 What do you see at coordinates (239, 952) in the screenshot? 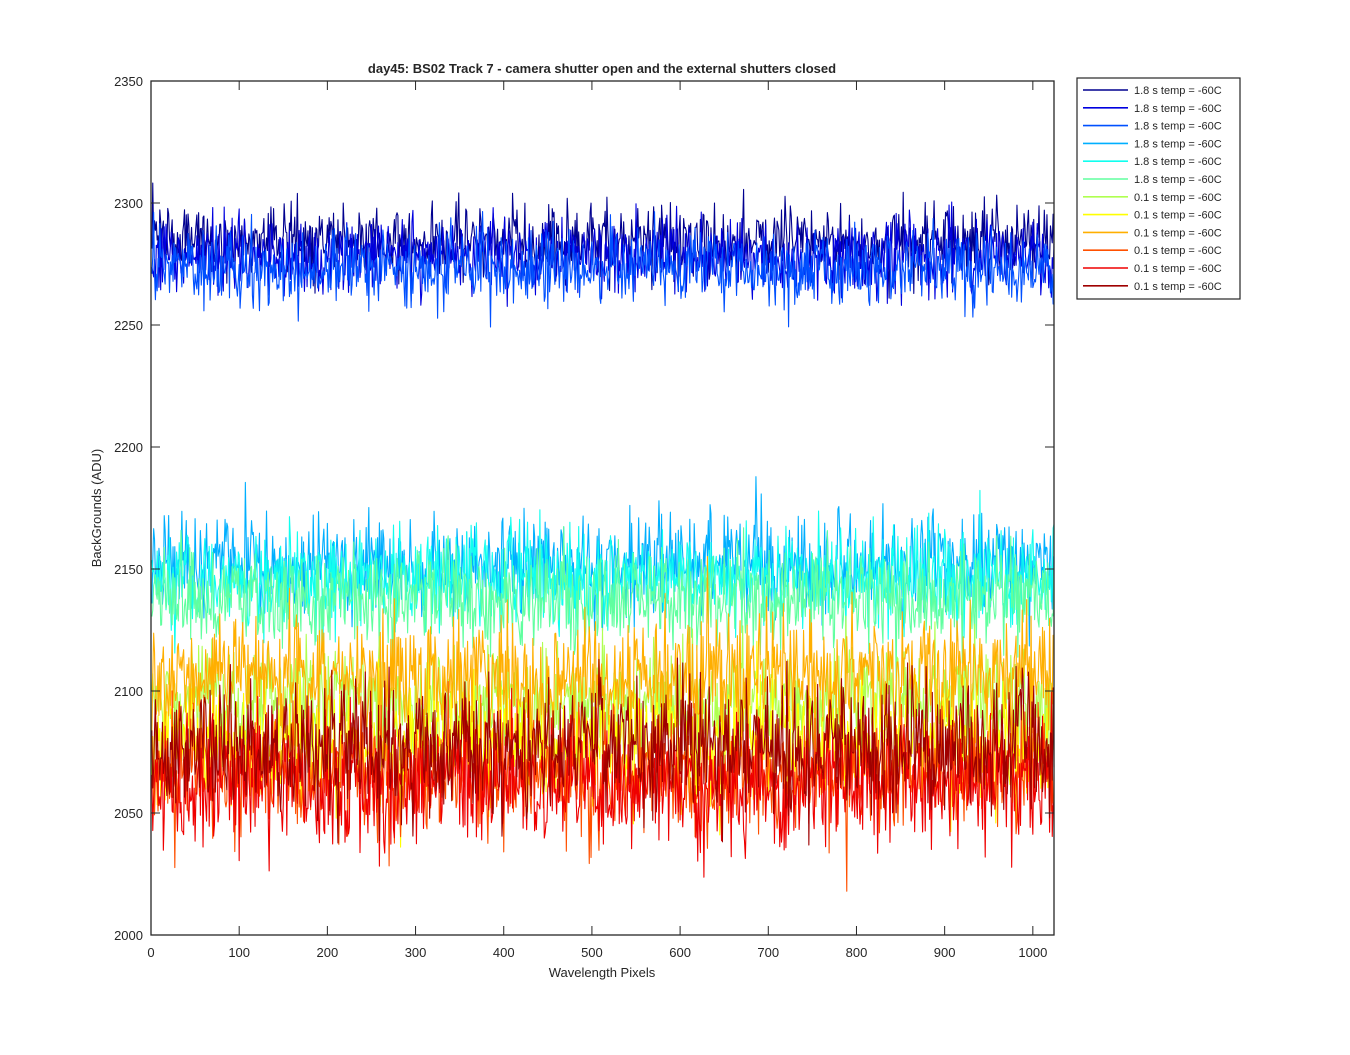
I see `x-tick-label: 100` at bounding box center [239, 952].